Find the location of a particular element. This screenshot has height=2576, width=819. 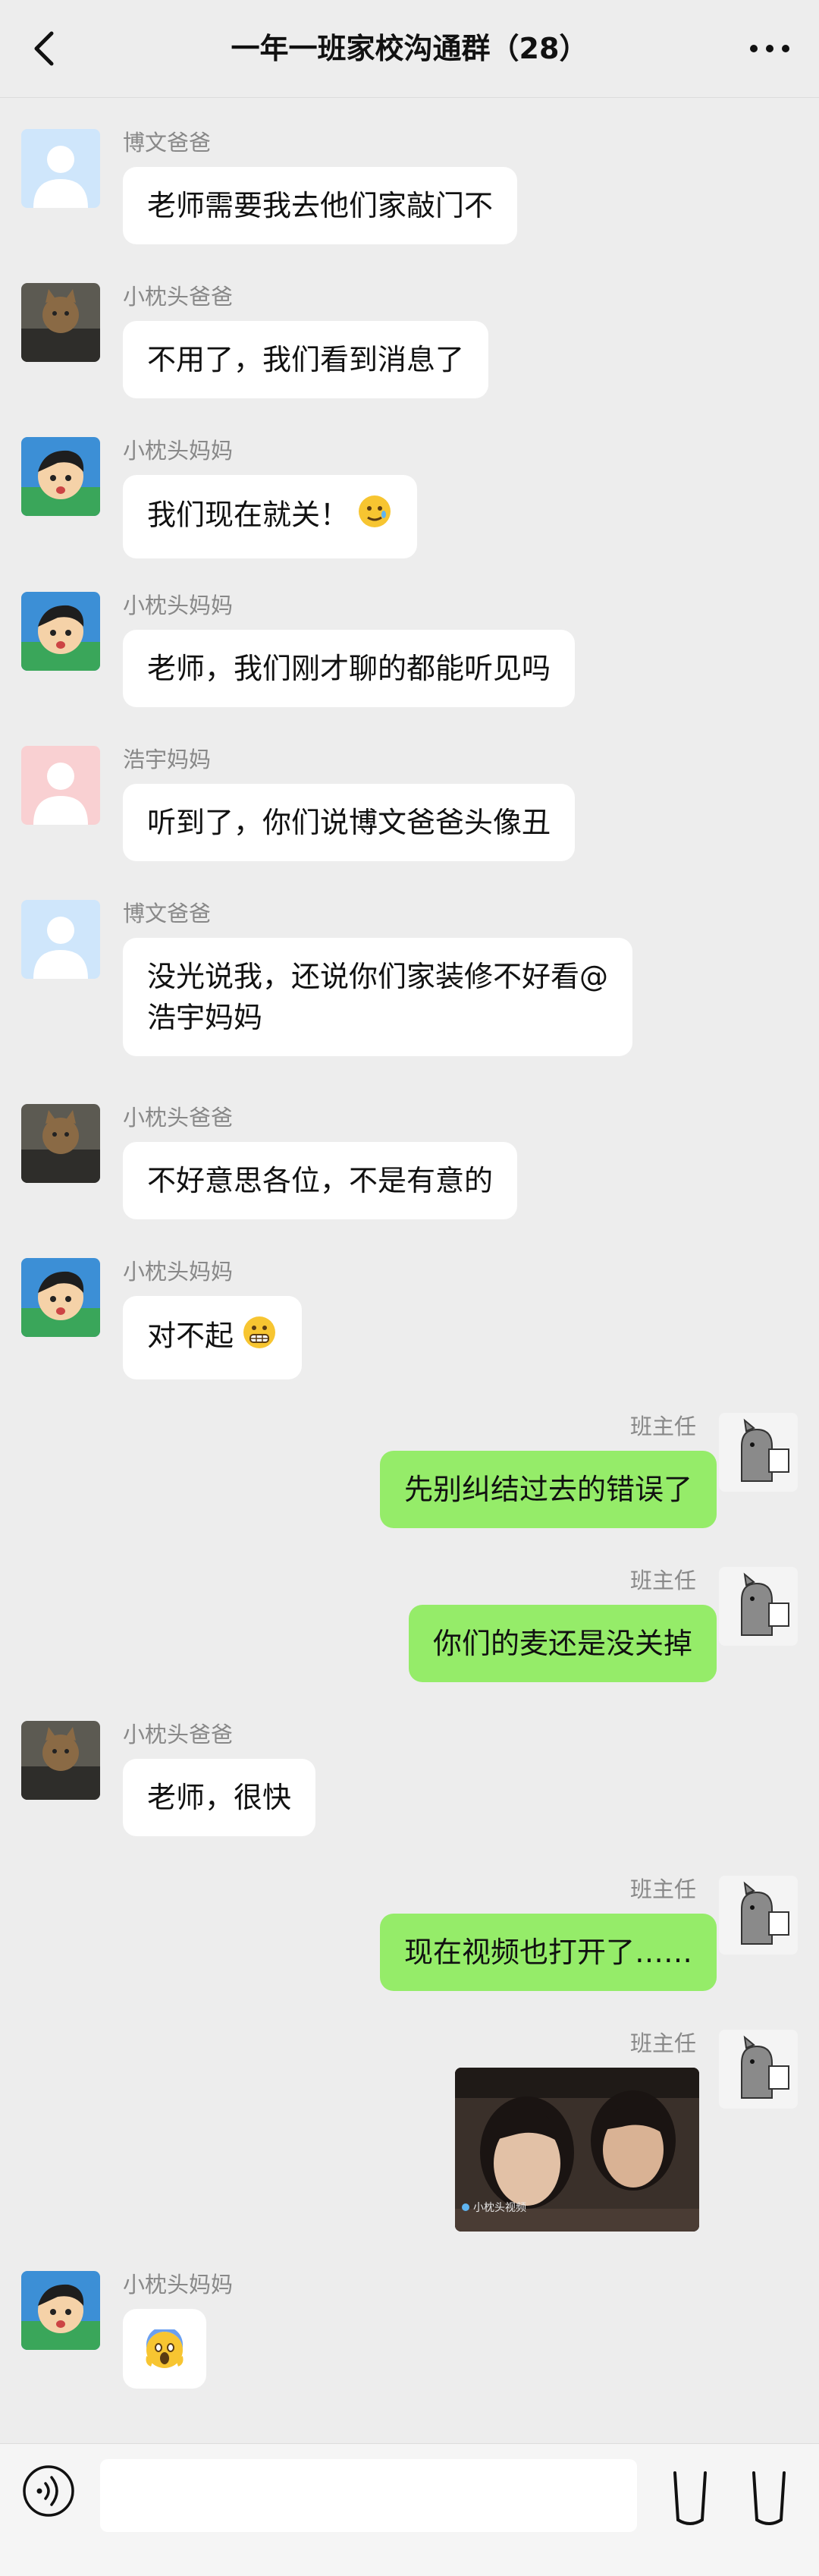

message-bubble: 你们的麦还是没关掉 is located at coordinates (562, 1643).